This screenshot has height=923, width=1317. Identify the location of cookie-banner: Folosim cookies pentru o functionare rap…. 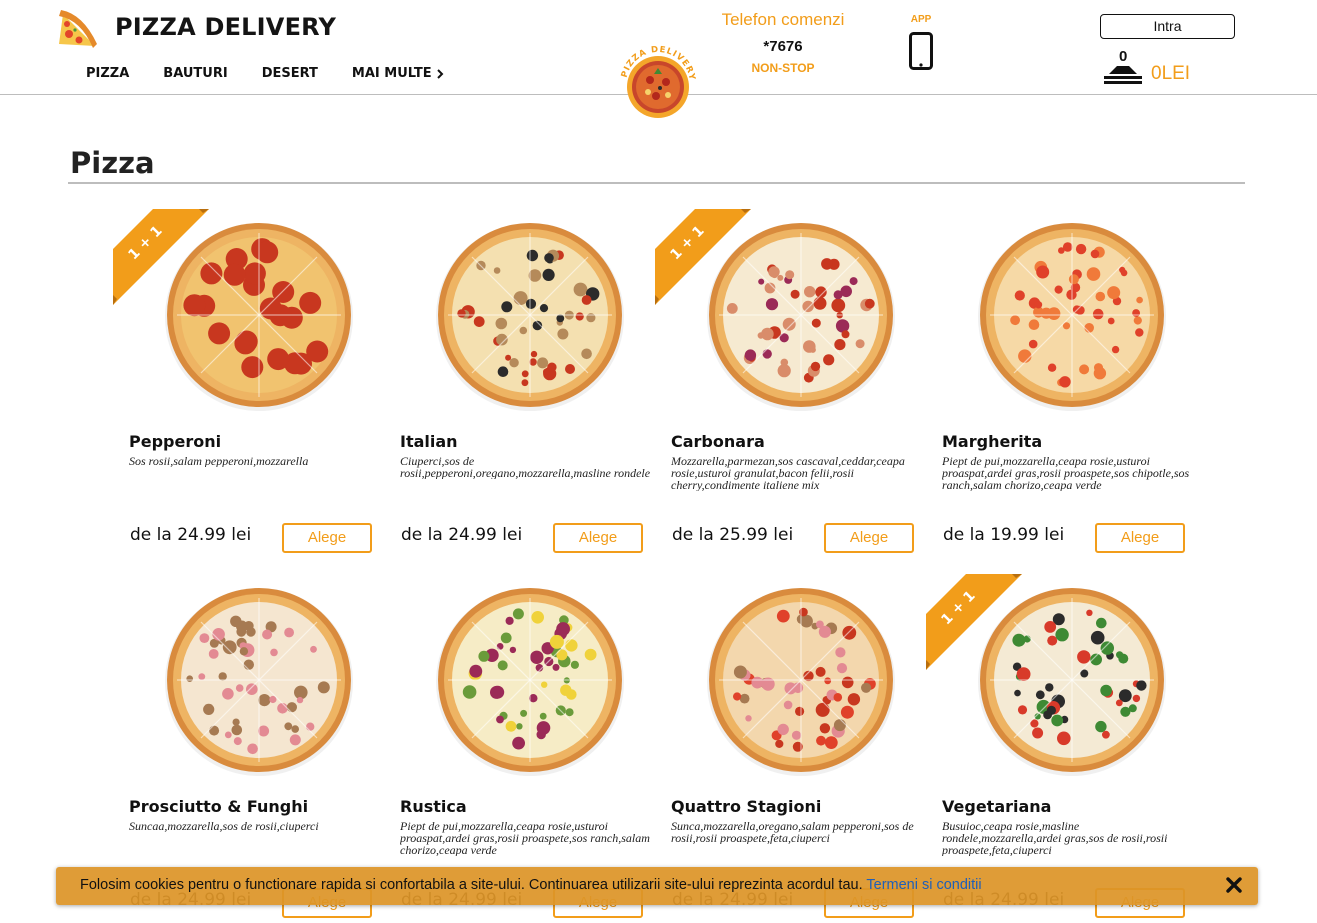
(657, 886).